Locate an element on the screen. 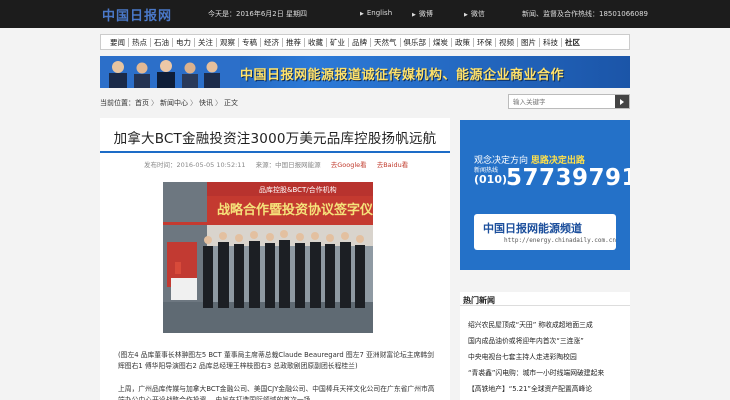 This screenshot has height=400, width=730. hot-news-item: 【高铁地产】“5.21”全球资产配置高峰论 is located at coordinates (548, 389).